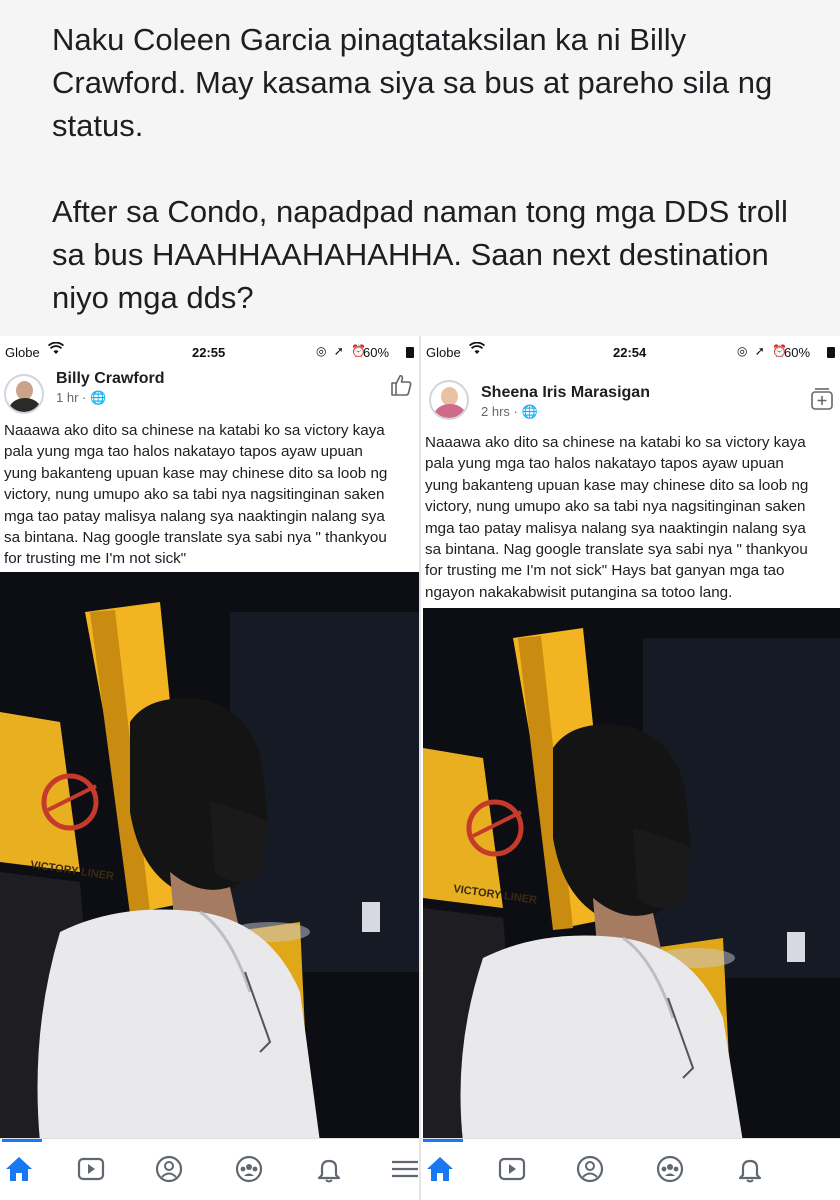 This screenshot has width=840, height=1200. What do you see at coordinates (509, 411) in the screenshot?
I see `post-timestamp: 2 hrs · 🌐` at bounding box center [509, 411].